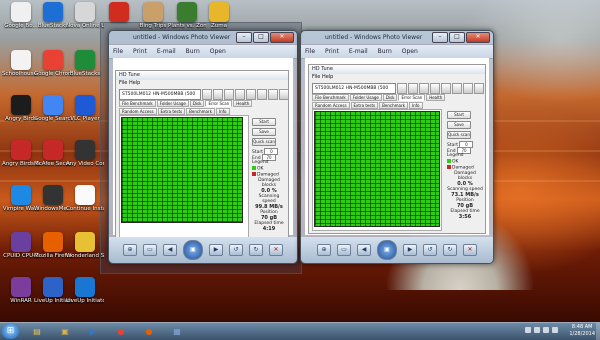  I want to click on firefox-taskbar-icon: ●, so click(149, 331).